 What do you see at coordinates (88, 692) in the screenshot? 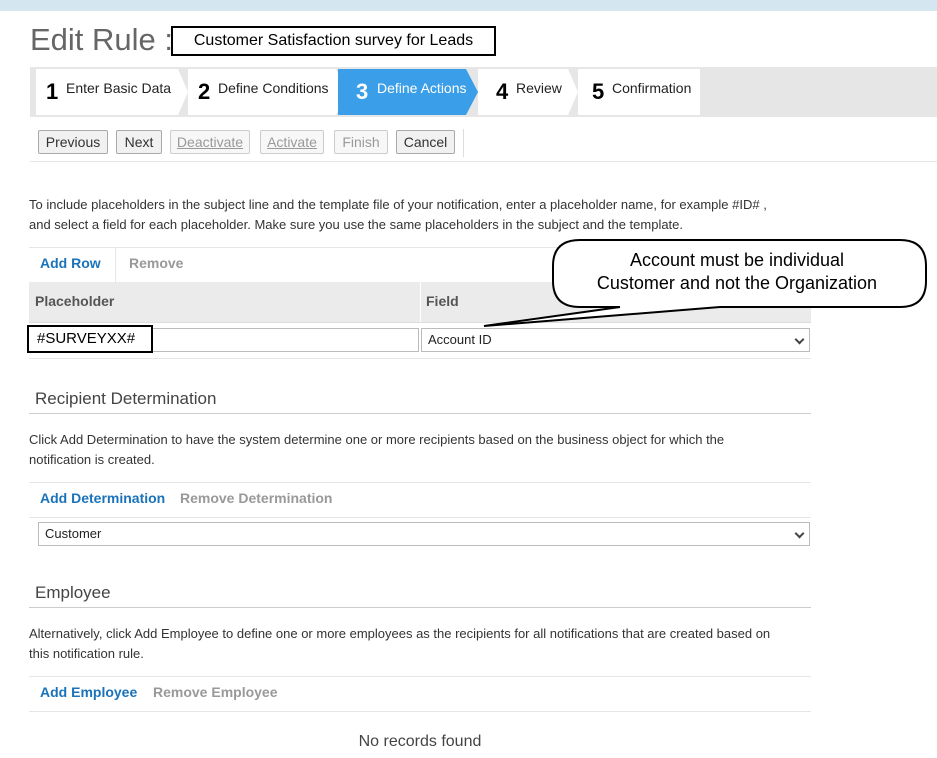
I see `add-employee-button: Add Employee` at bounding box center [88, 692].